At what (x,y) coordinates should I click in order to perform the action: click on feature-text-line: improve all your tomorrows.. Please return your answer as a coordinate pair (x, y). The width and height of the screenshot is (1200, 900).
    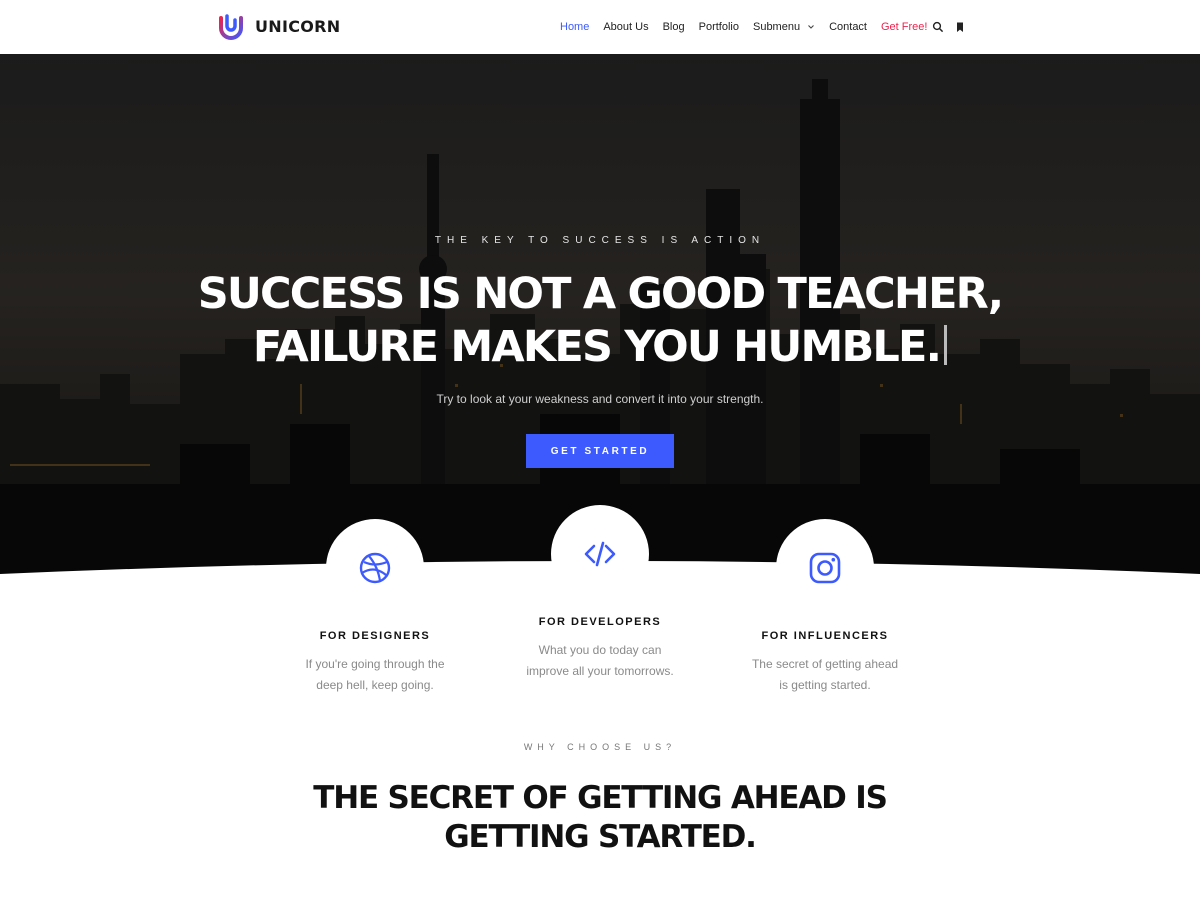
    Looking at the image, I should click on (600, 671).